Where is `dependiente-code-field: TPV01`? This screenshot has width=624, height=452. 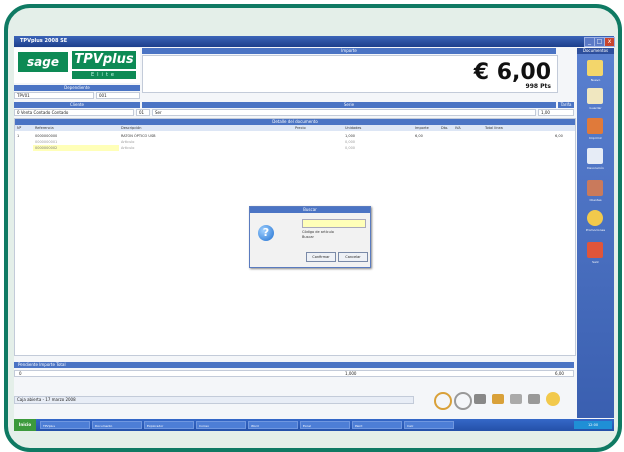 dependiente-code-field: TPV01 is located at coordinates (54, 95).